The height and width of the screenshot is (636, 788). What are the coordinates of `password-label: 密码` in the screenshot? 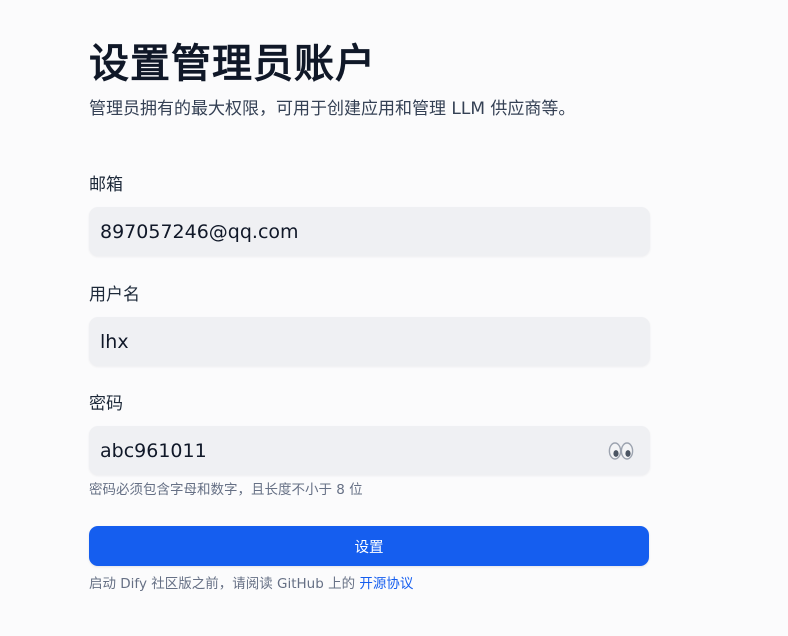 It's located at (106, 404).